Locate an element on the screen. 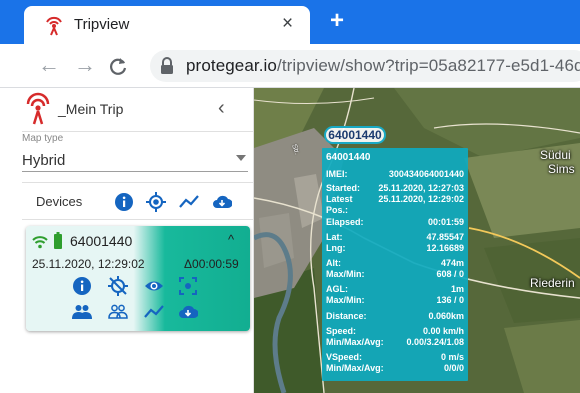 This screenshot has height=393, width=580. lock-icon is located at coordinates (167, 65).